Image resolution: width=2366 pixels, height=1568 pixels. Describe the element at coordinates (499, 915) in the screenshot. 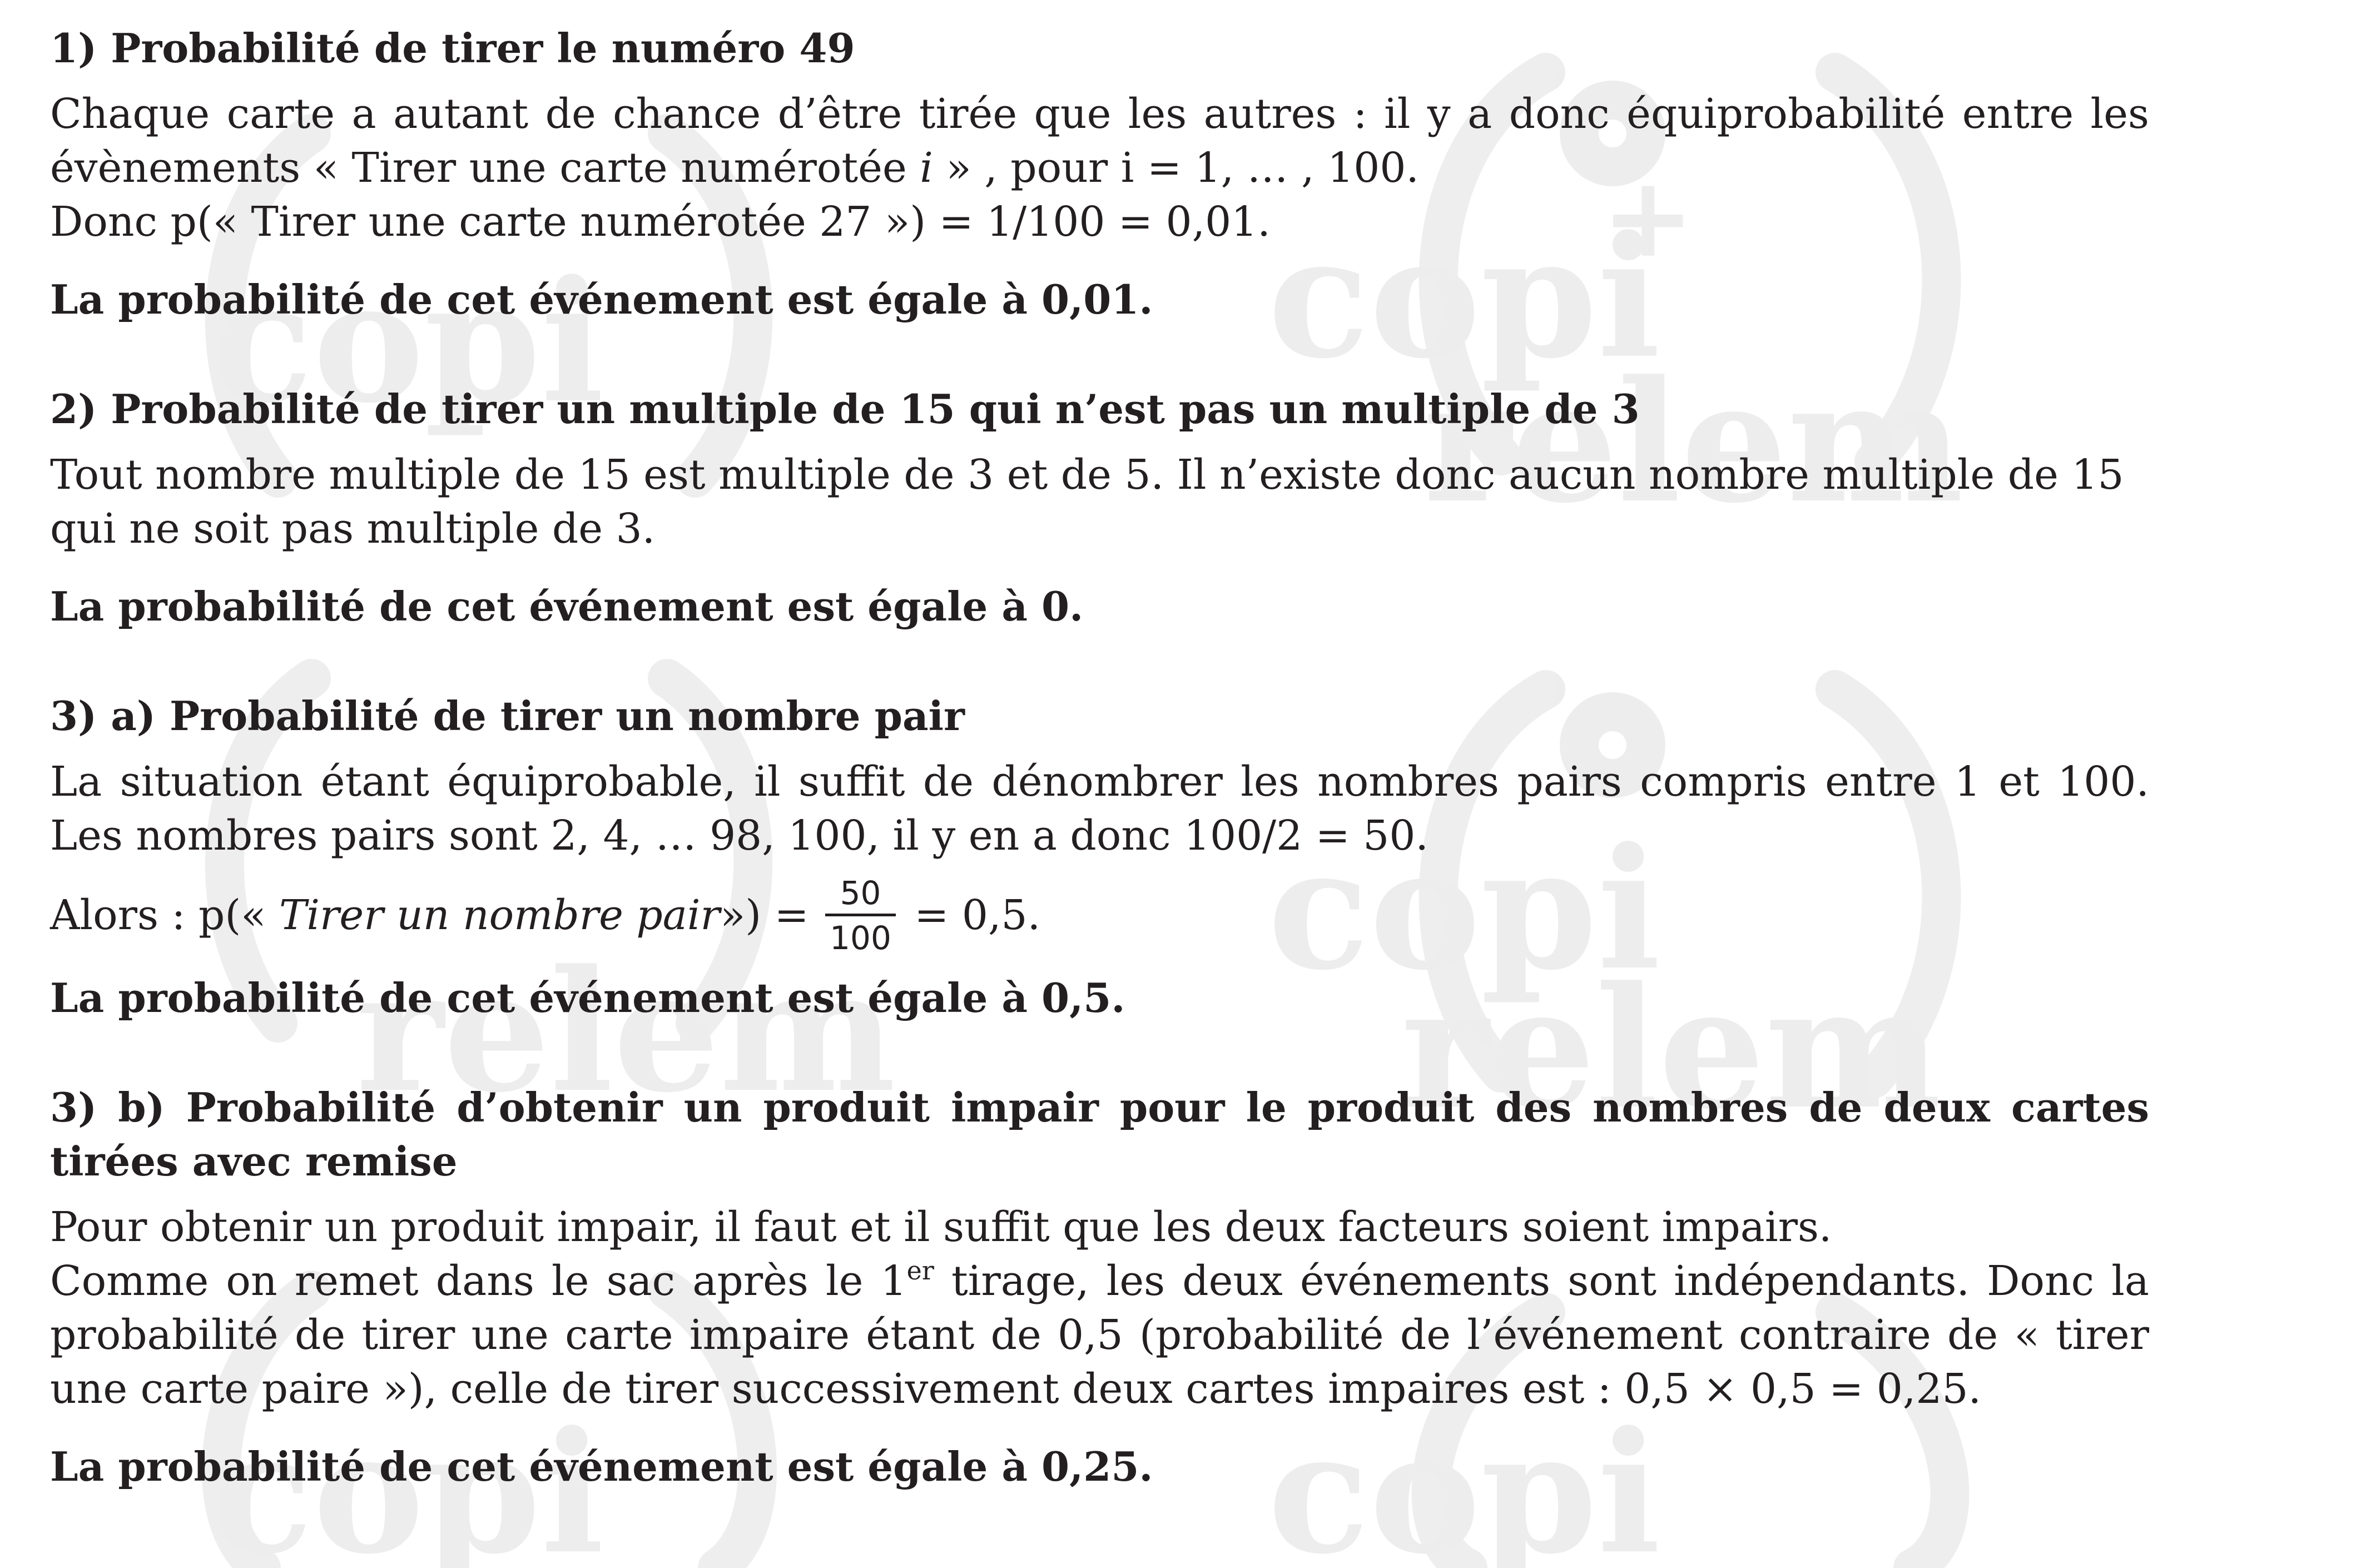

I see `italic-event: Tirer un nombre pair` at that location.